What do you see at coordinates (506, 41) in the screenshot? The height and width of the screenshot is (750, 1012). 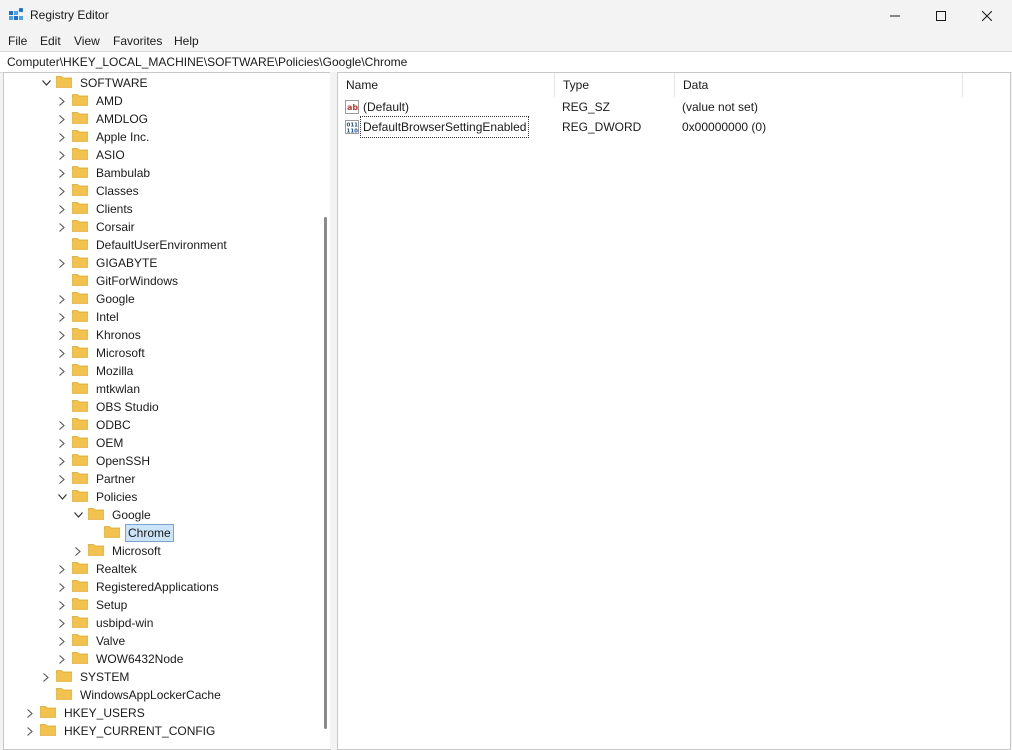 I see `menu-bar: File Edit View Favorites Help` at bounding box center [506, 41].